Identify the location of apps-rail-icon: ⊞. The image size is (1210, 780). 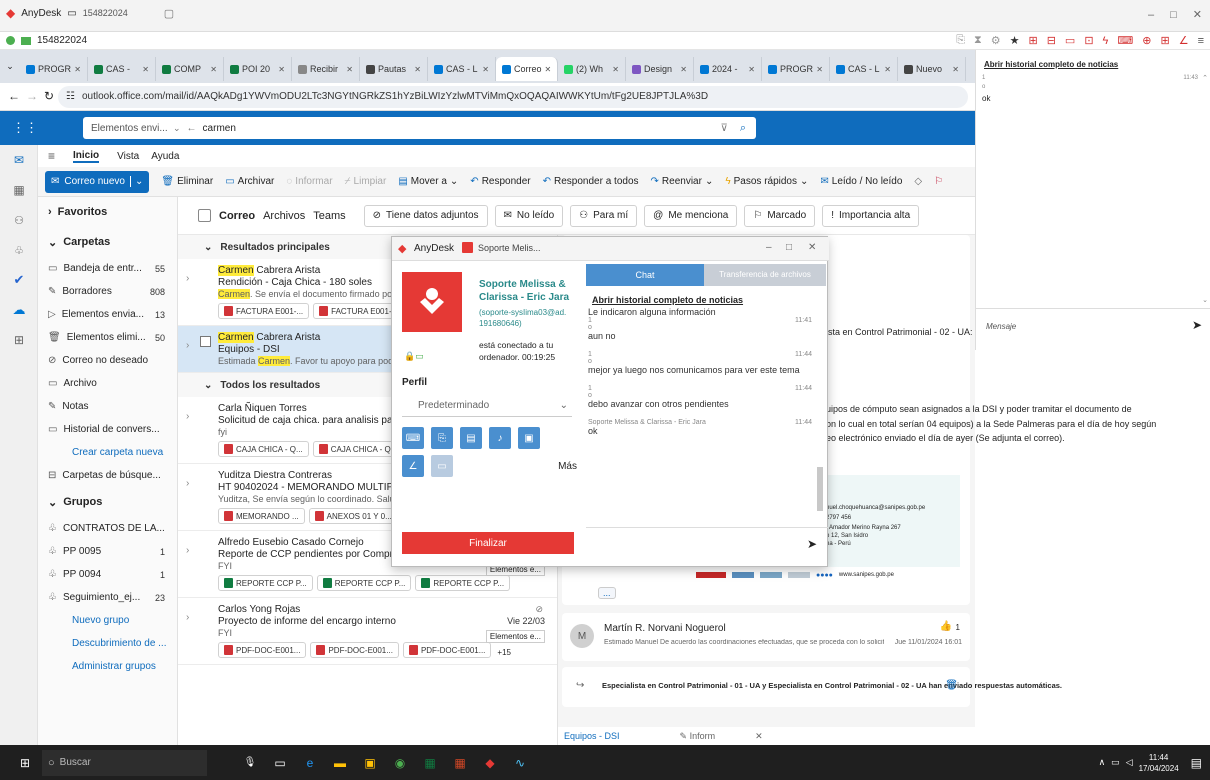
(19, 340).